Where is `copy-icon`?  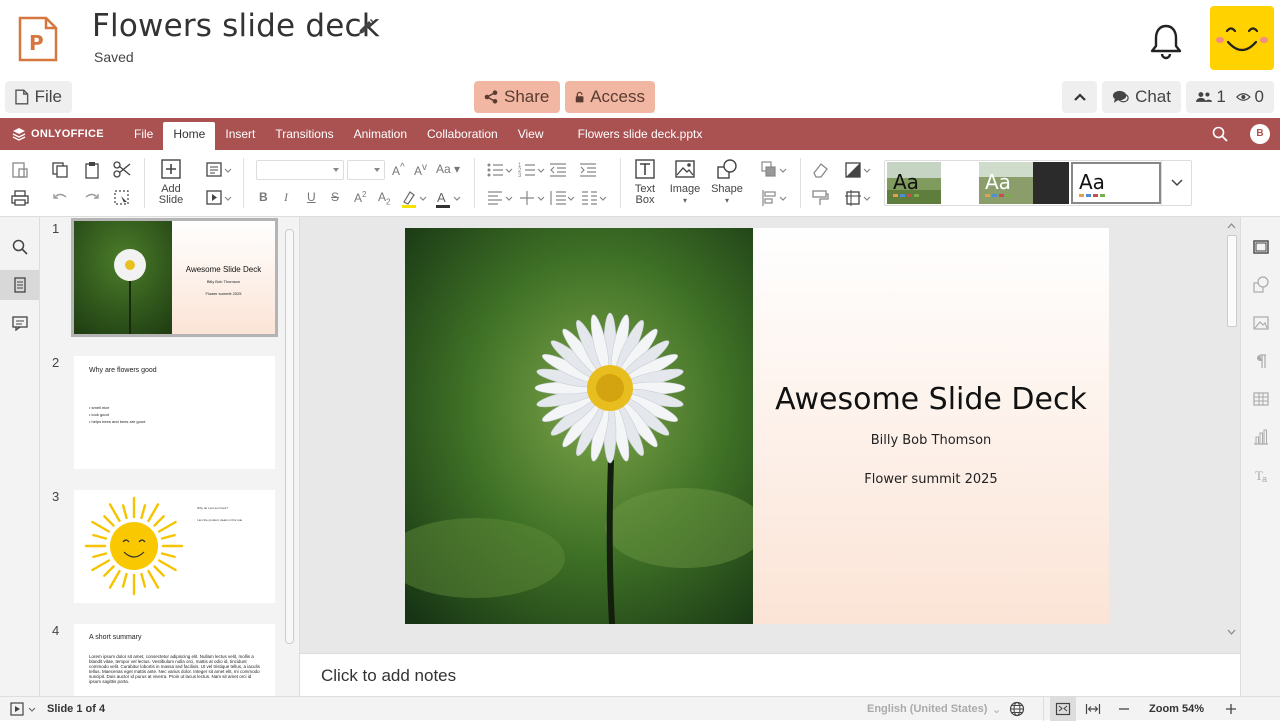
copy-icon is located at coordinates (60, 170).